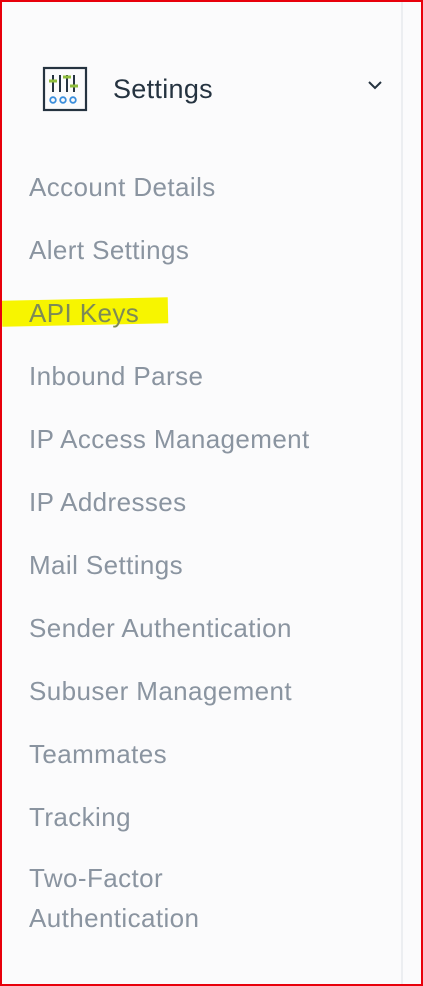 The height and width of the screenshot is (986, 423). What do you see at coordinates (80, 817) in the screenshot?
I see `nav-item-label: Tracking` at bounding box center [80, 817].